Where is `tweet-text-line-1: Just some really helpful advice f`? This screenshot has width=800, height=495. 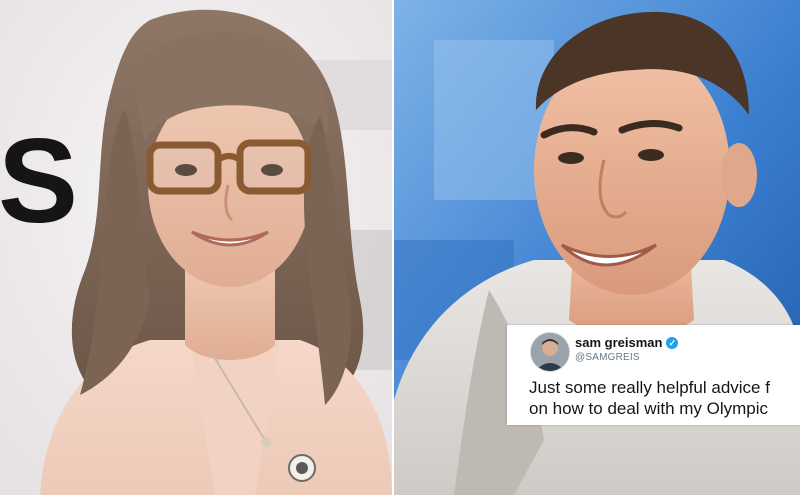
tweet-text-line-1: Just some really helpful advice f is located at coordinates (649, 387).